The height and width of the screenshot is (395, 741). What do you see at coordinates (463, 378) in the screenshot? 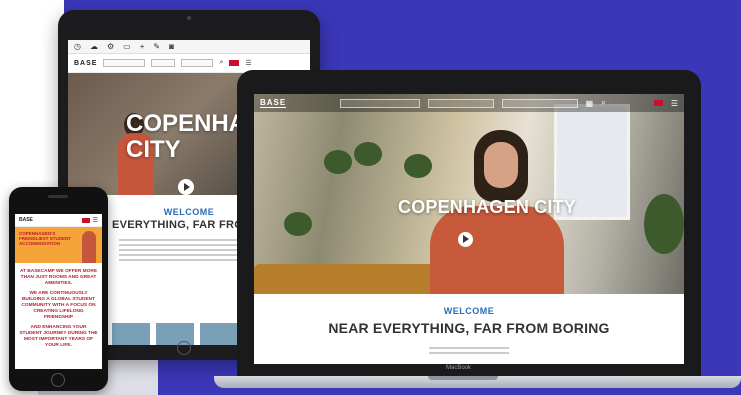
I see `laptop-notch` at bounding box center [463, 378].